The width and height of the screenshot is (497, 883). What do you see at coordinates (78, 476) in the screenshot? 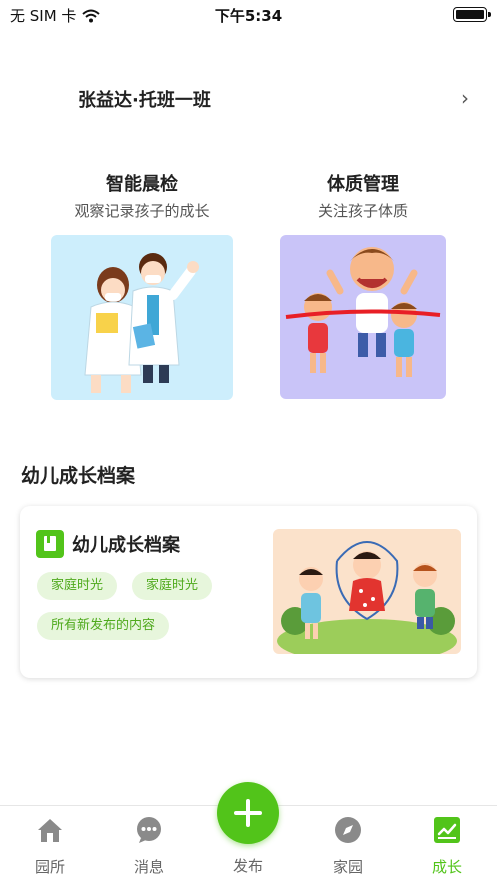
I see `section-title: 幼儿成长档案` at bounding box center [78, 476].